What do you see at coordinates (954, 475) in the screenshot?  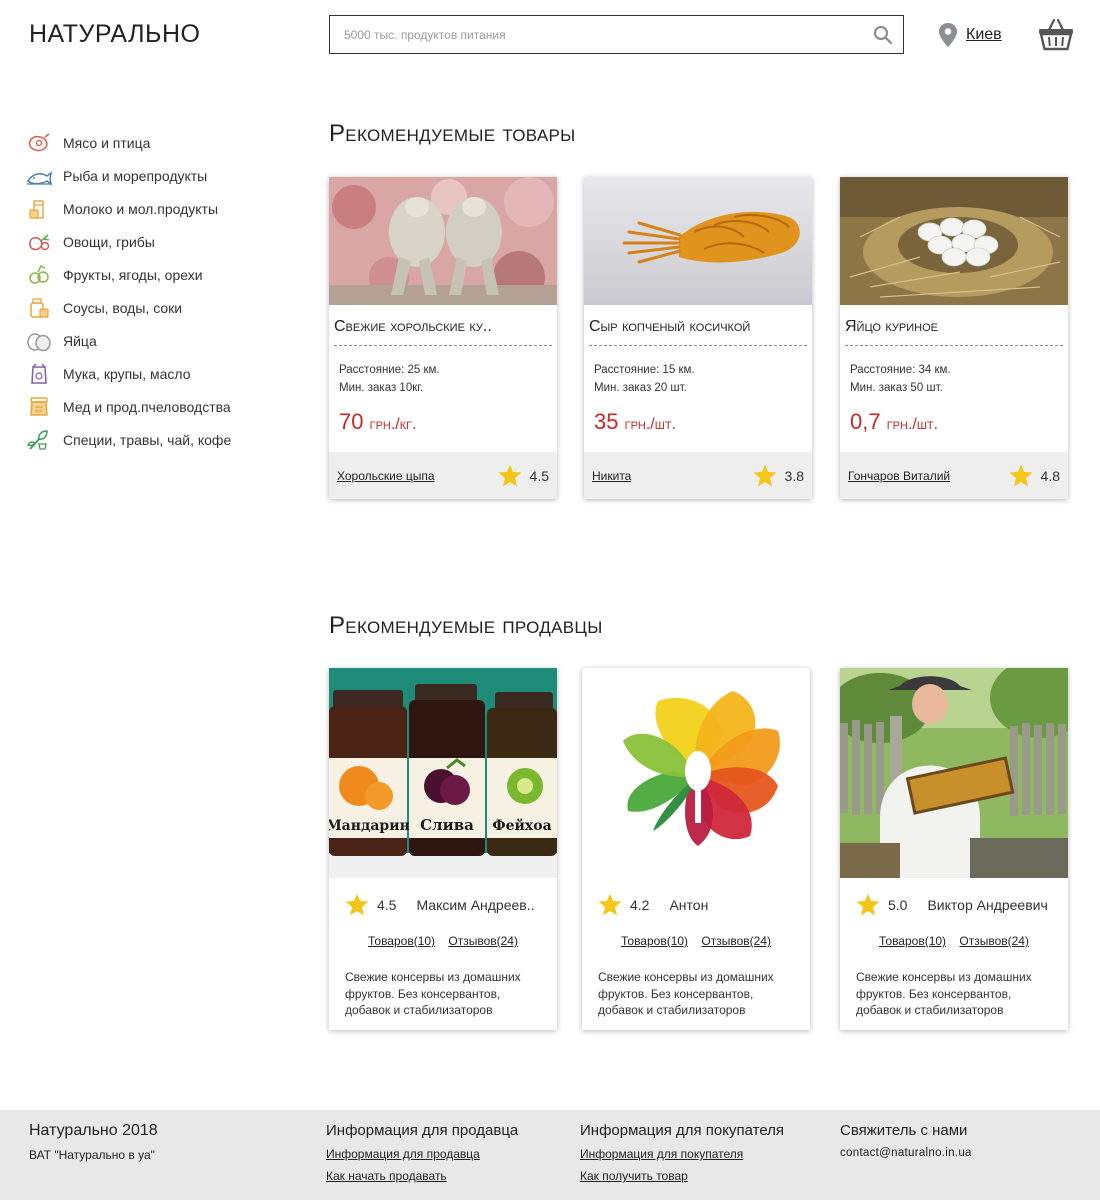 I see `product-footer: Гончаров Виталий 4.8` at bounding box center [954, 475].